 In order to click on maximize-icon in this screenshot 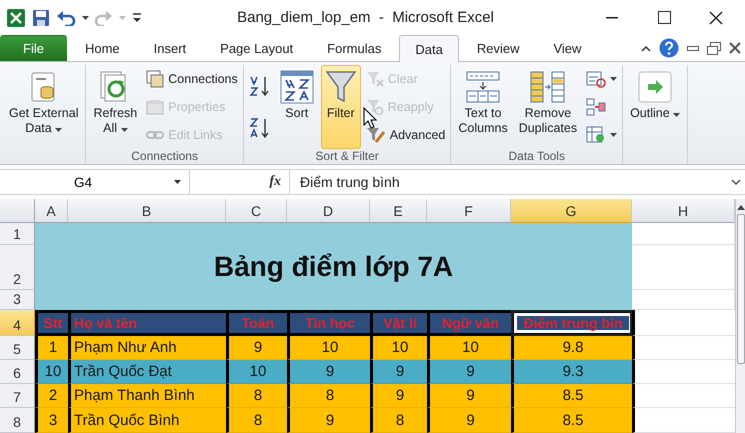, I will do `click(664, 17)`.